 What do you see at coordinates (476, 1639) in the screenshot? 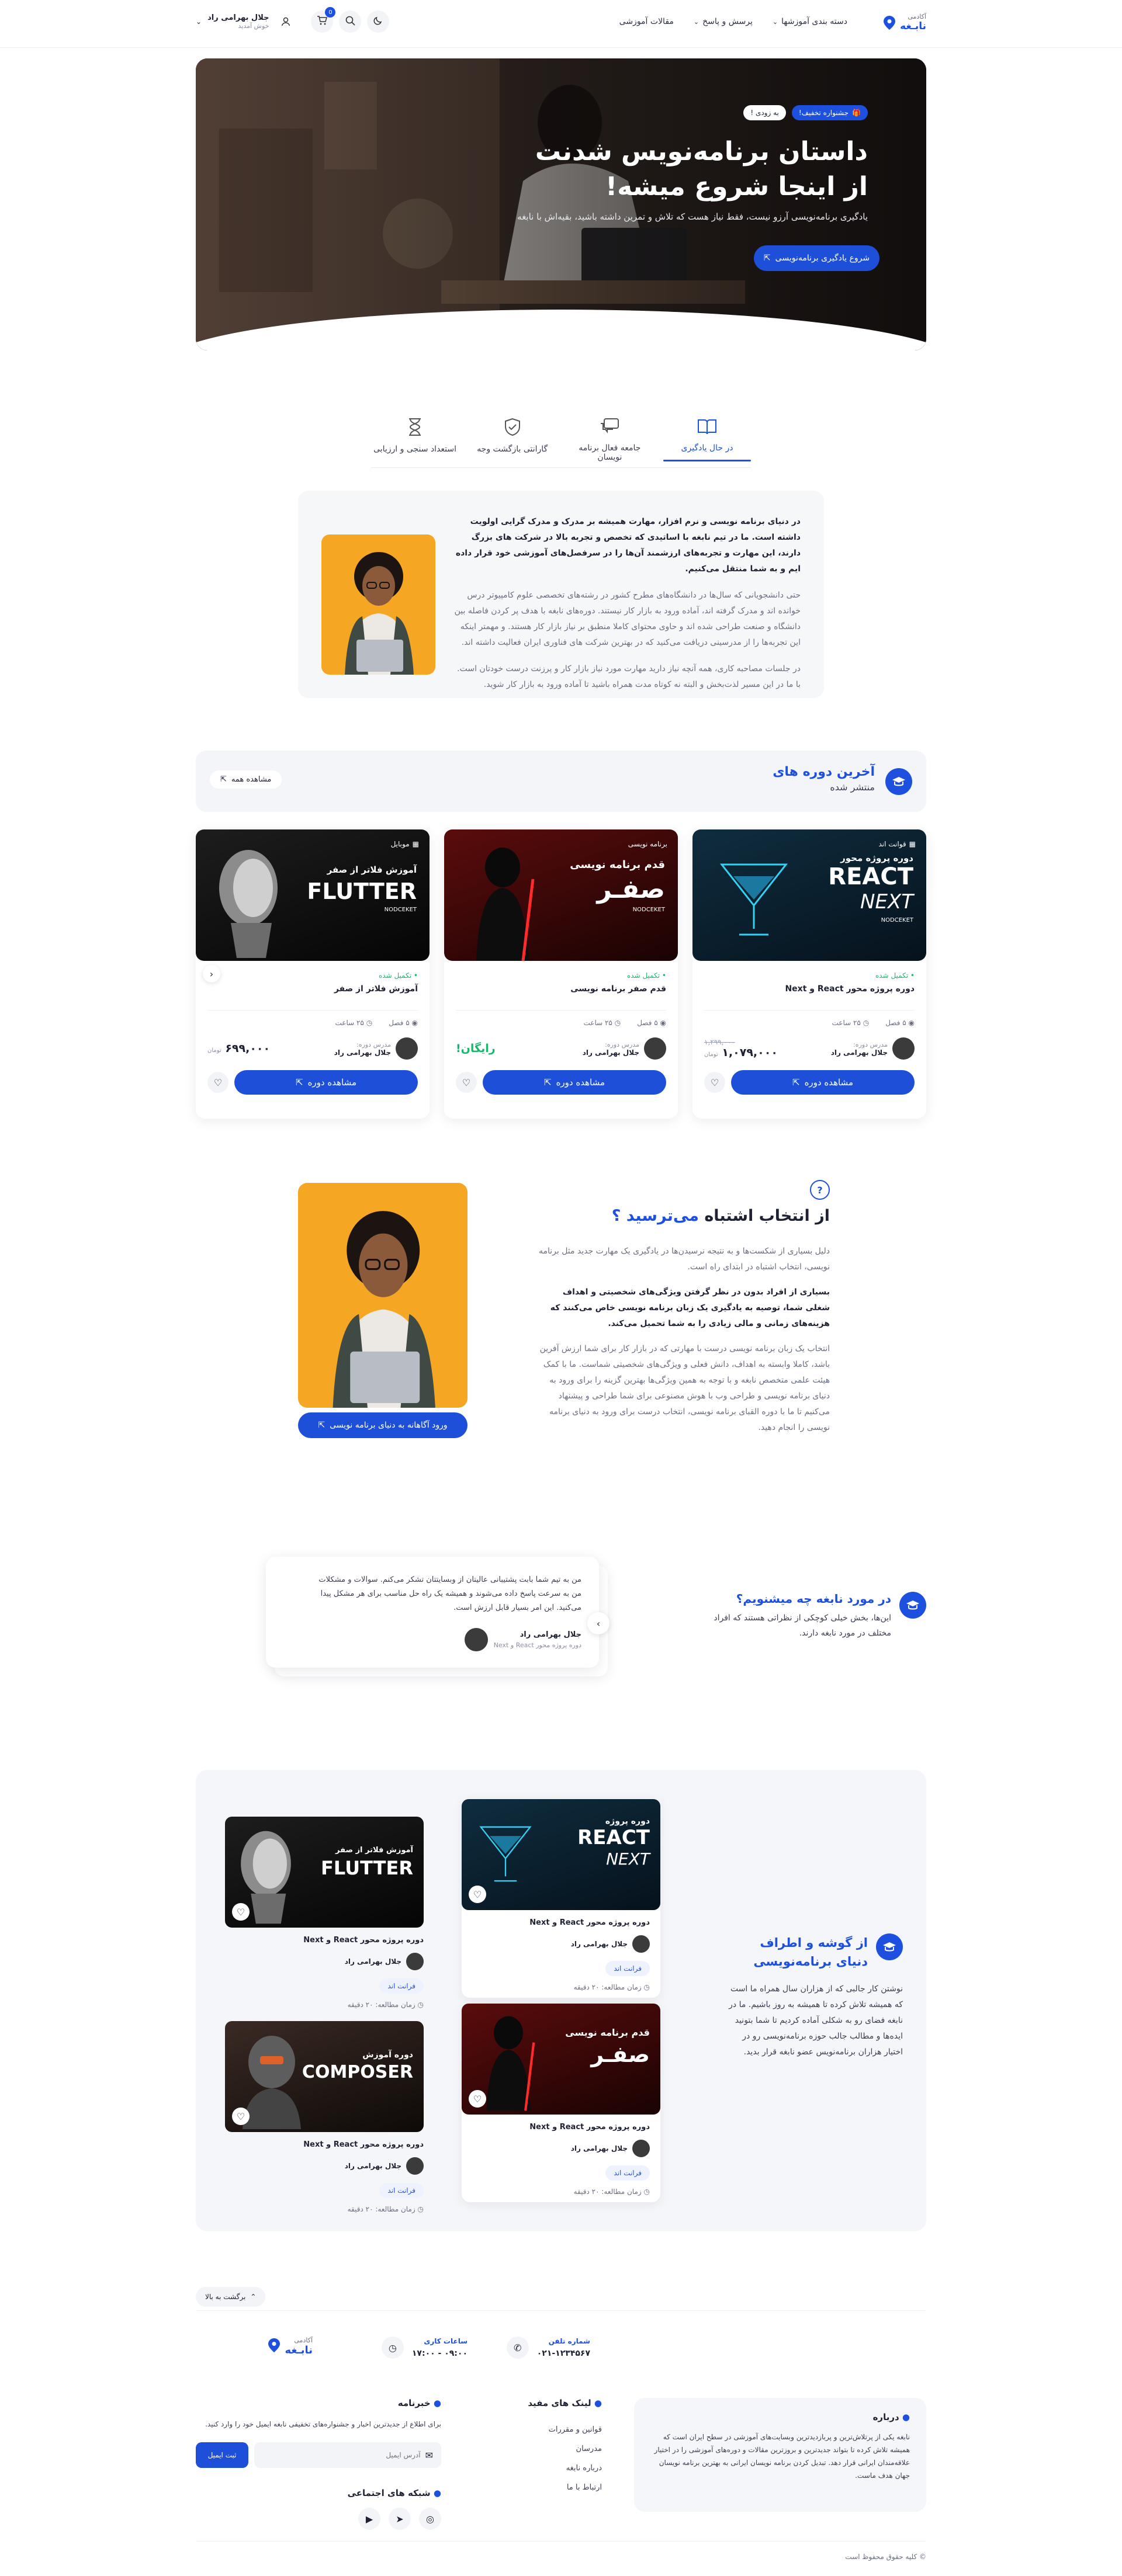
I see `avatar` at bounding box center [476, 1639].